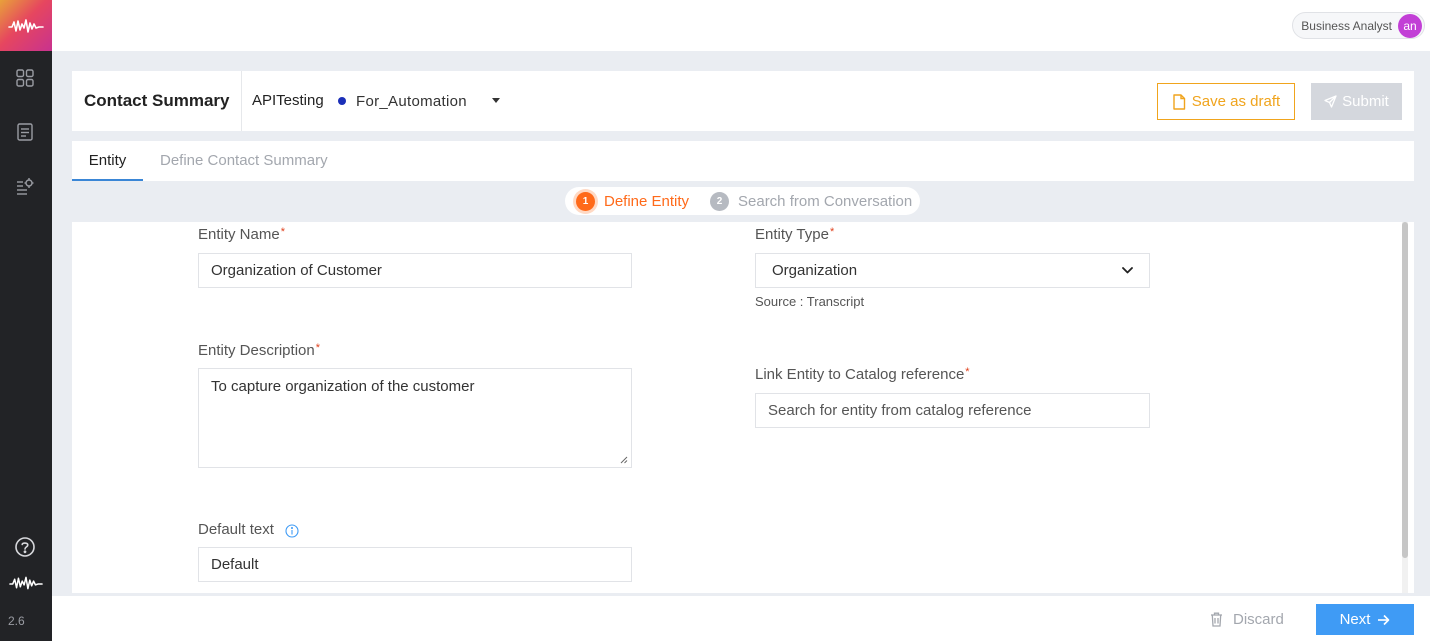 This screenshot has height=641, width=1430. I want to click on save-draft-button: Save as draft, so click(1226, 101).